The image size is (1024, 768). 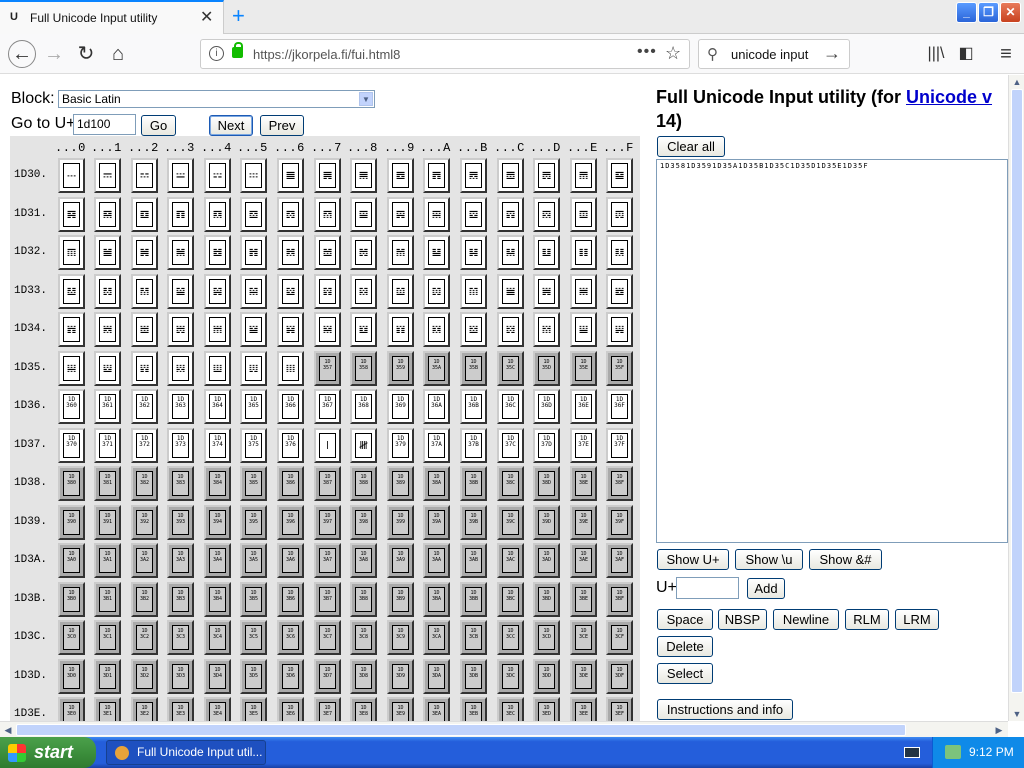 I want to click on menu-icon: ≡, so click(x=1006, y=54).